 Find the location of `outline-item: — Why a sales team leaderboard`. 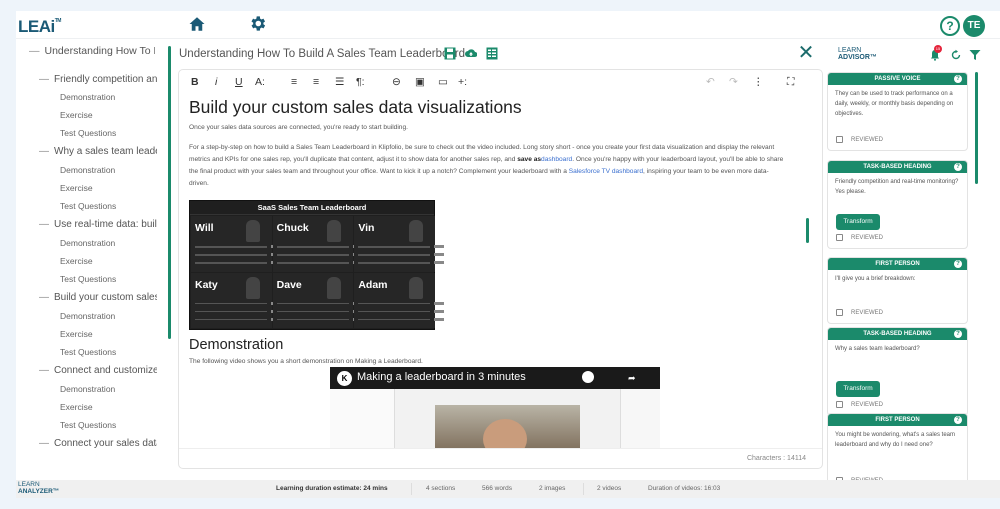

outline-item: — Why a sales team leaderboard is located at coordinates (98, 151).